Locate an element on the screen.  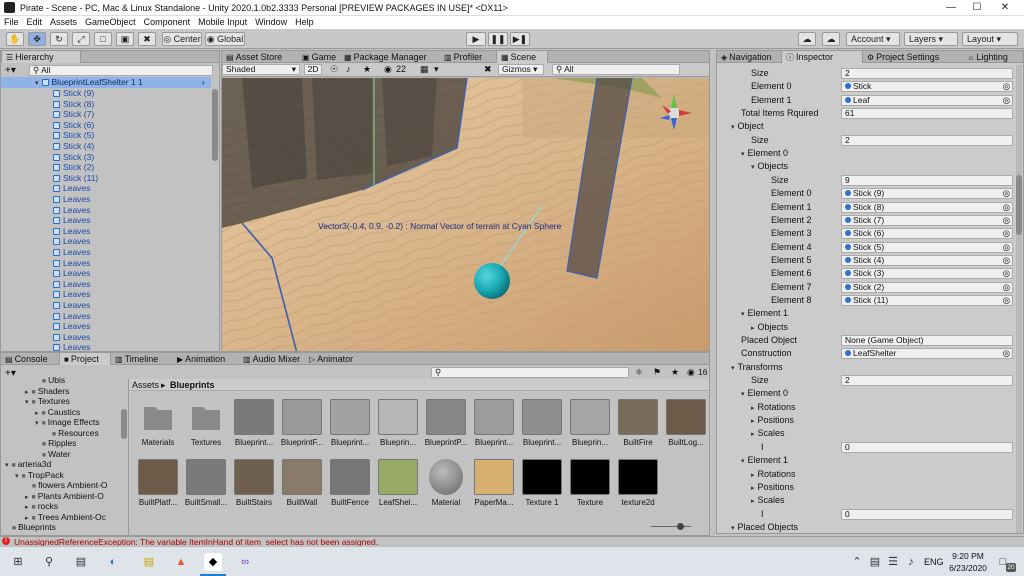
tab-scene: ▦ Scene is located at coordinates (522, 57).